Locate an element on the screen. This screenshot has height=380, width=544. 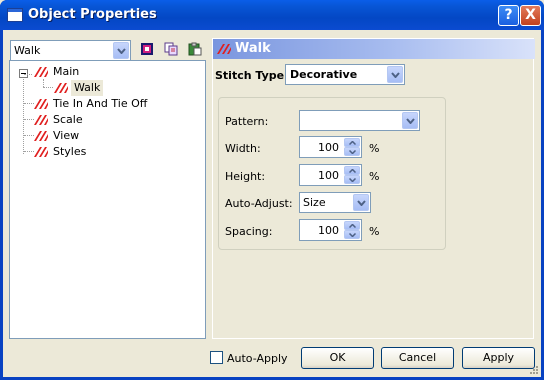
spacing-unit: % is located at coordinates (374, 231).